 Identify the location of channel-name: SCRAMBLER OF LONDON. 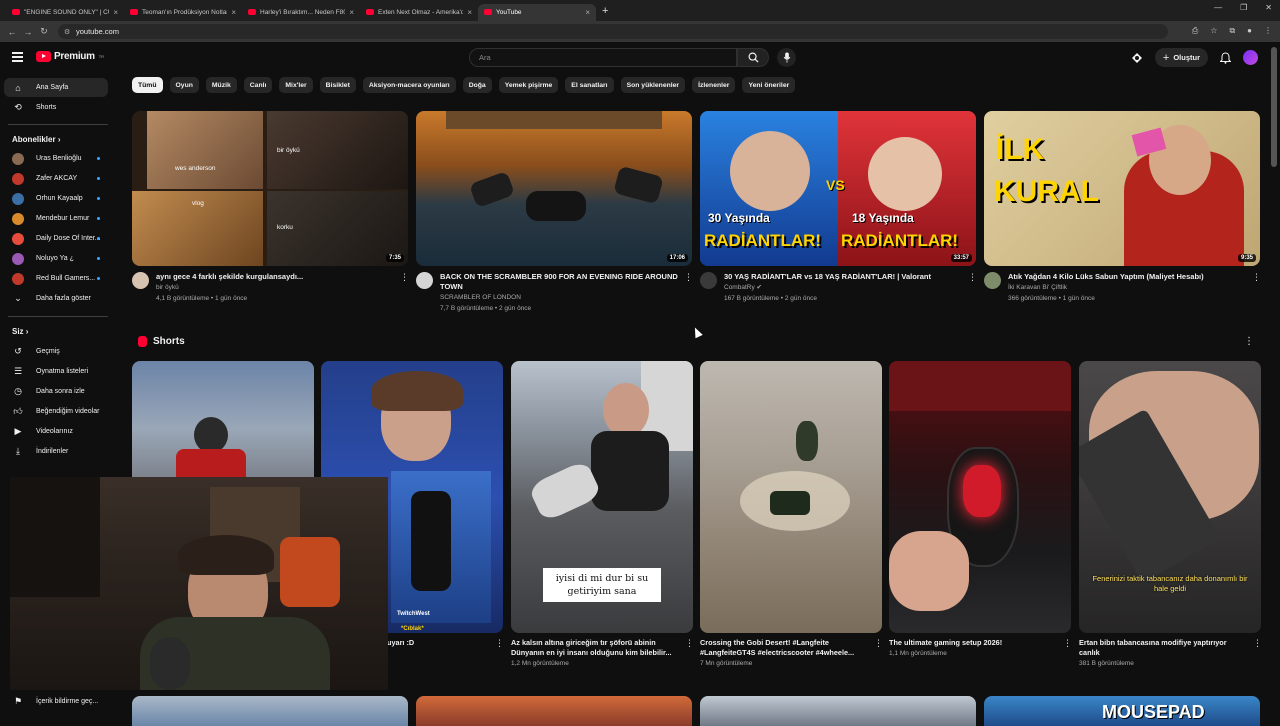
(559, 297).